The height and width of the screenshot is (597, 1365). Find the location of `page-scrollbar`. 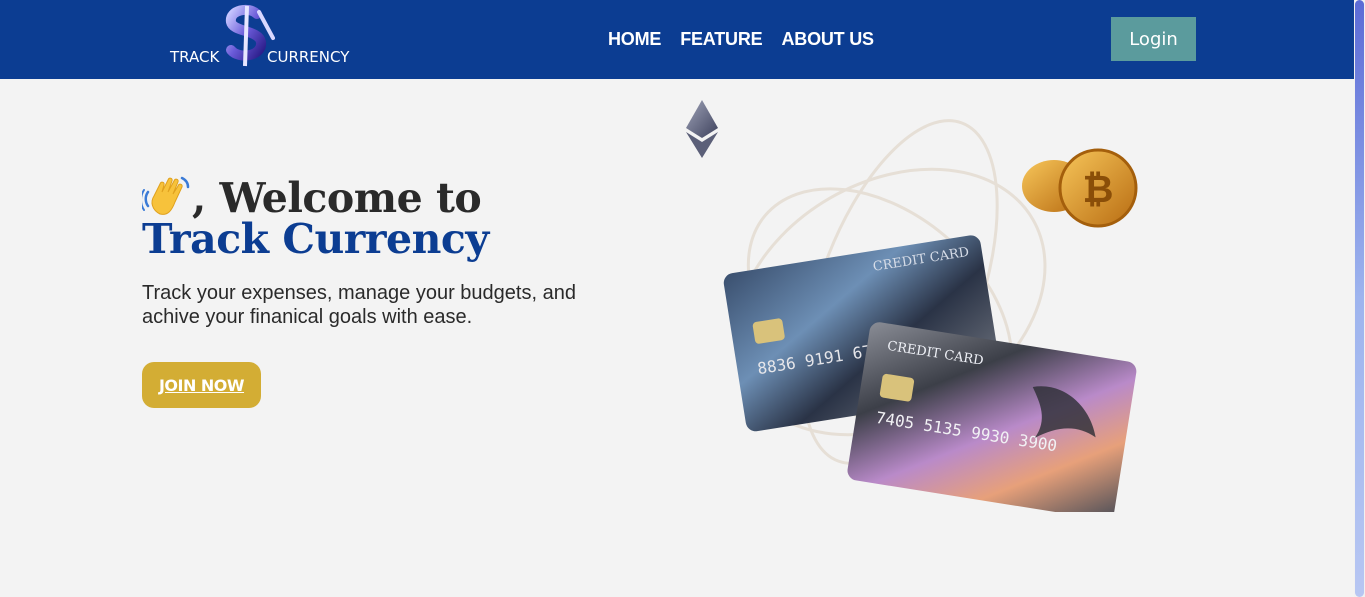

page-scrollbar is located at coordinates (1359, 298).